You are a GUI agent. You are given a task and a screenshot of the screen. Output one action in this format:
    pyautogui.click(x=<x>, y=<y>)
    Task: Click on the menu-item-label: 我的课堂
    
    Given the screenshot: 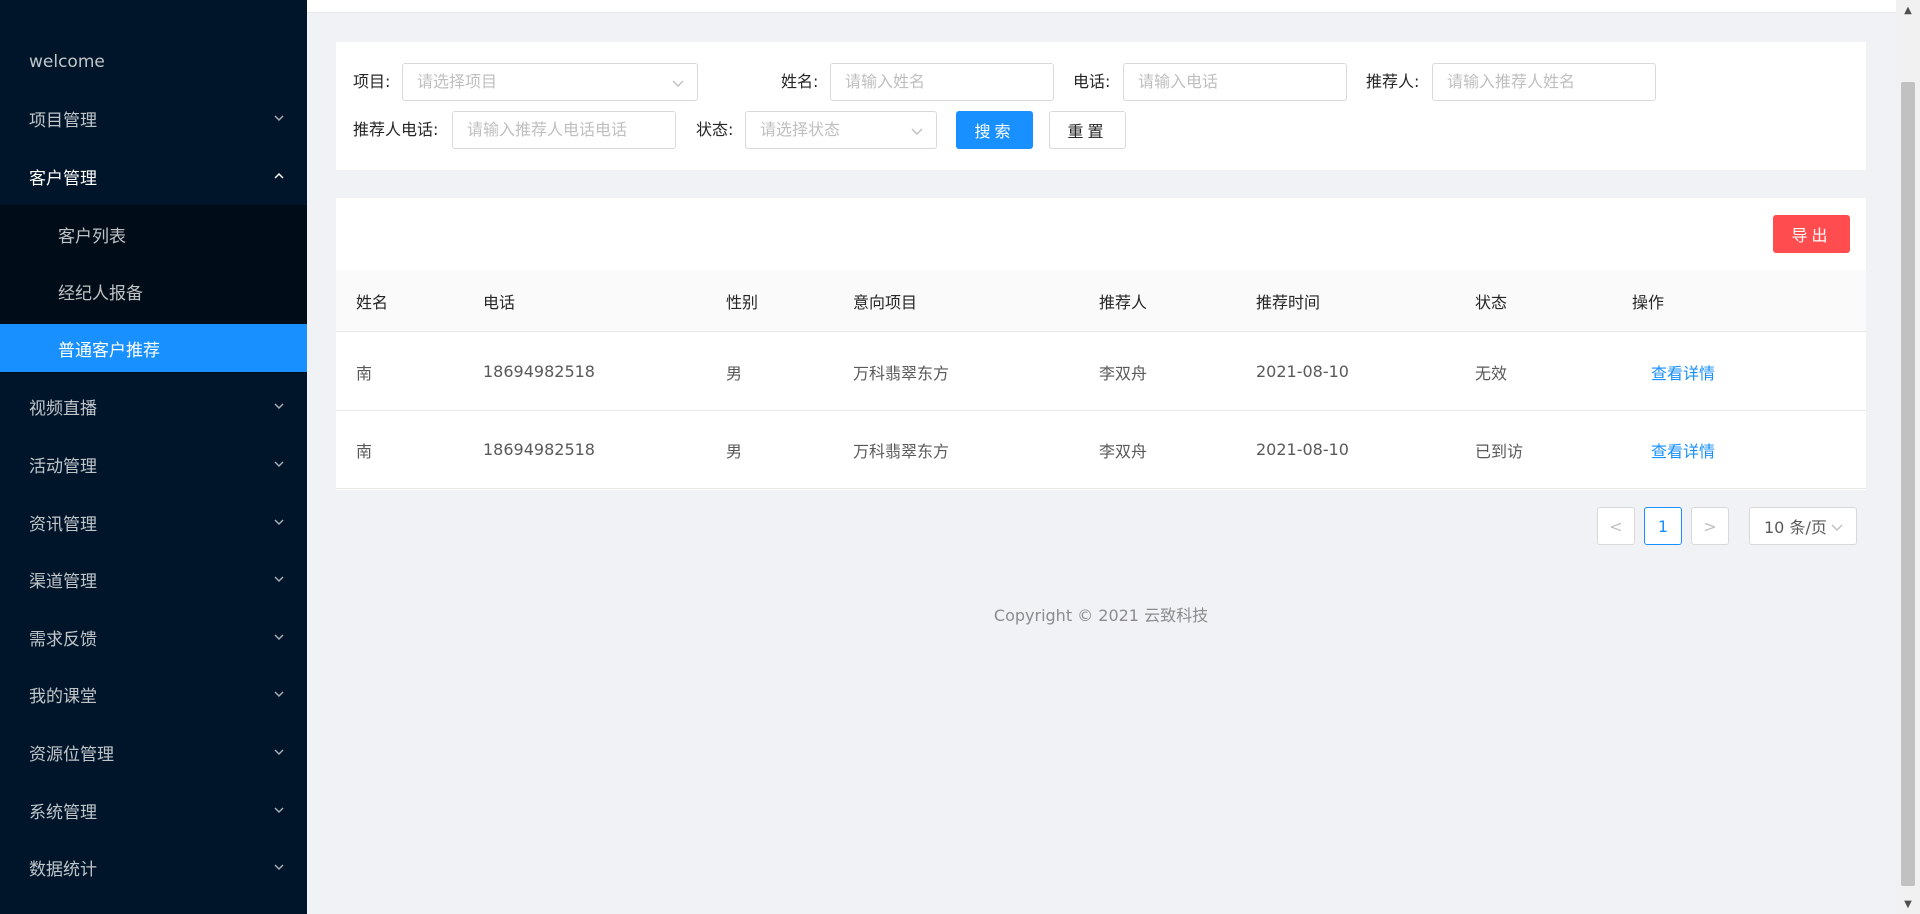 What is the action you would take?
    pyautogui.click(x=63, y=696)
    